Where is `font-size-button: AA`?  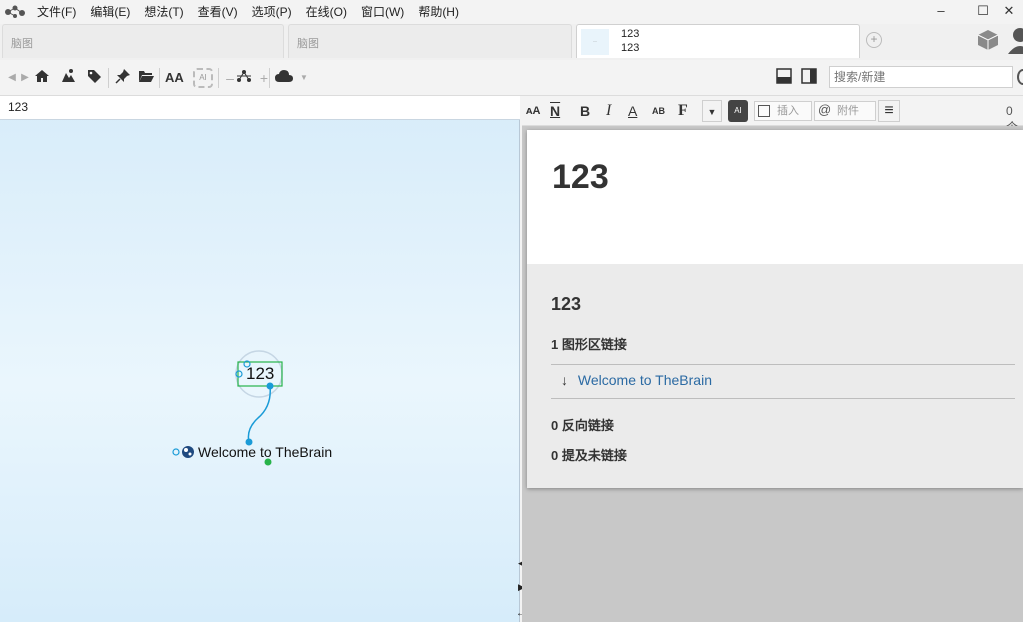 font-size-button: AA is located at coordinates (174, 78).